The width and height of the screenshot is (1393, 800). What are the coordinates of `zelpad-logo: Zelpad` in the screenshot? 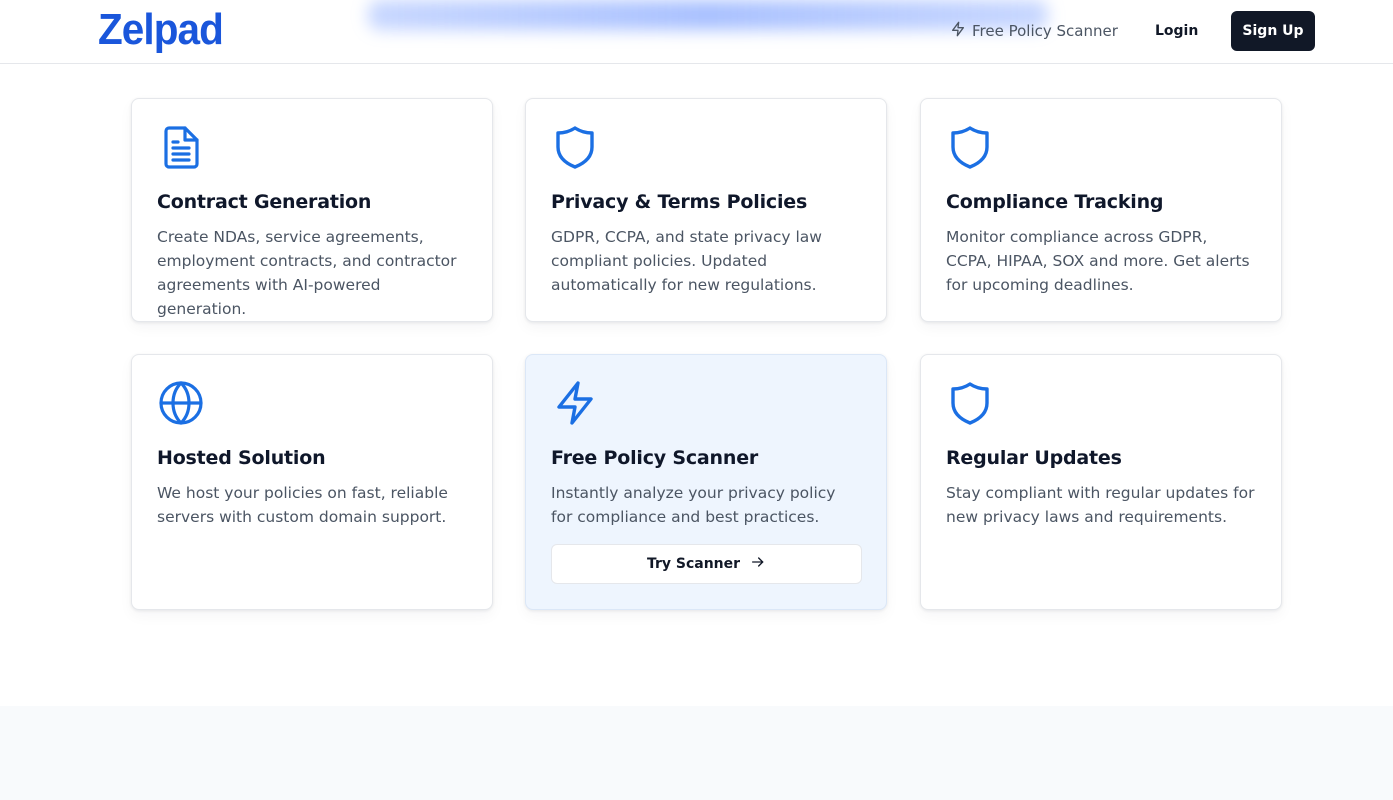 It's located at (161, 30).